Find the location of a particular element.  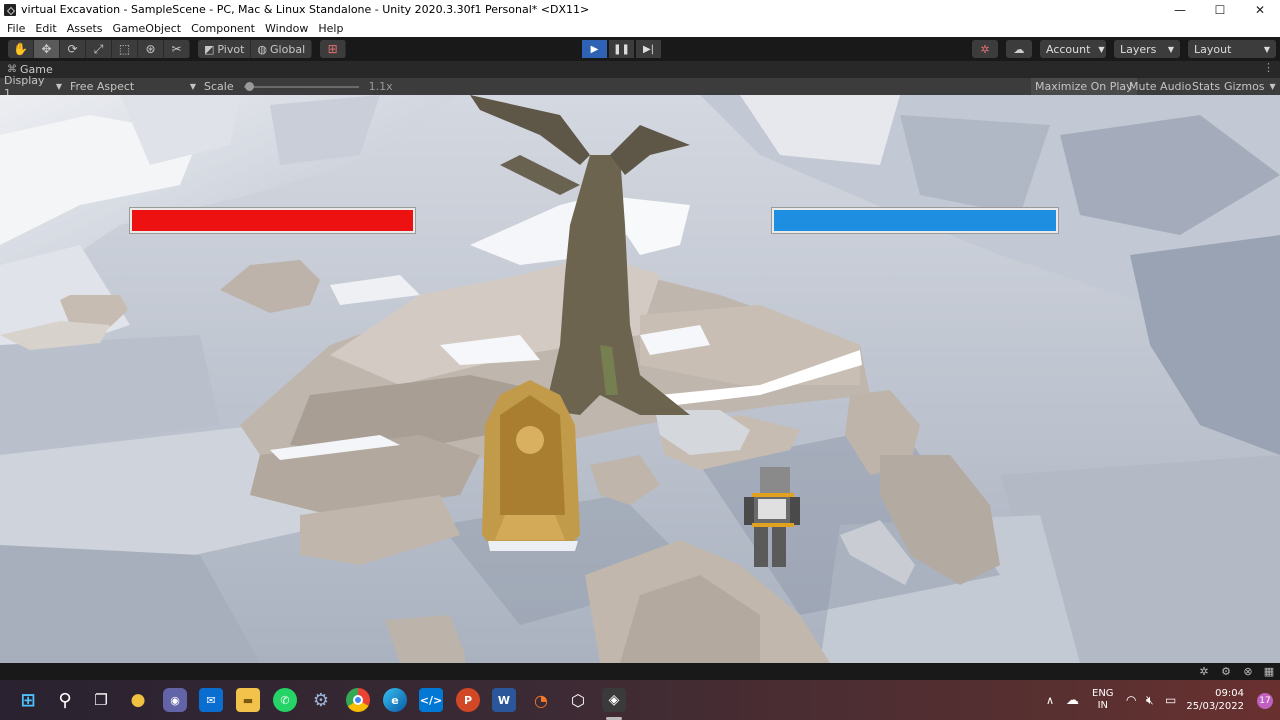

transform-tool-icon: ⊛ is located at coordinates (151, 49).